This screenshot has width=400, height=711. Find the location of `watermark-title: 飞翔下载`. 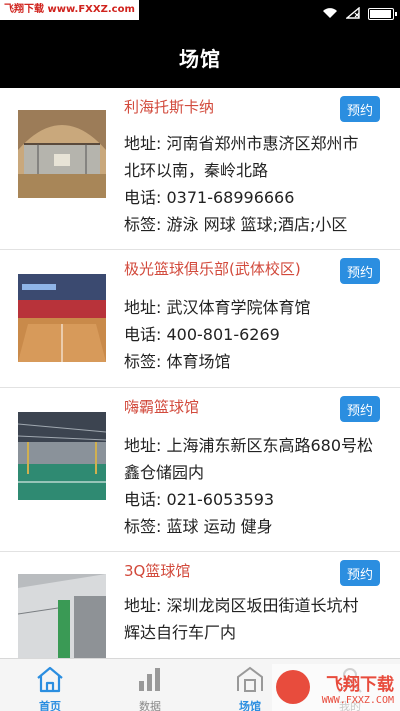

watermark-title: 飞翔下载 is located at coordinates (360, 684).